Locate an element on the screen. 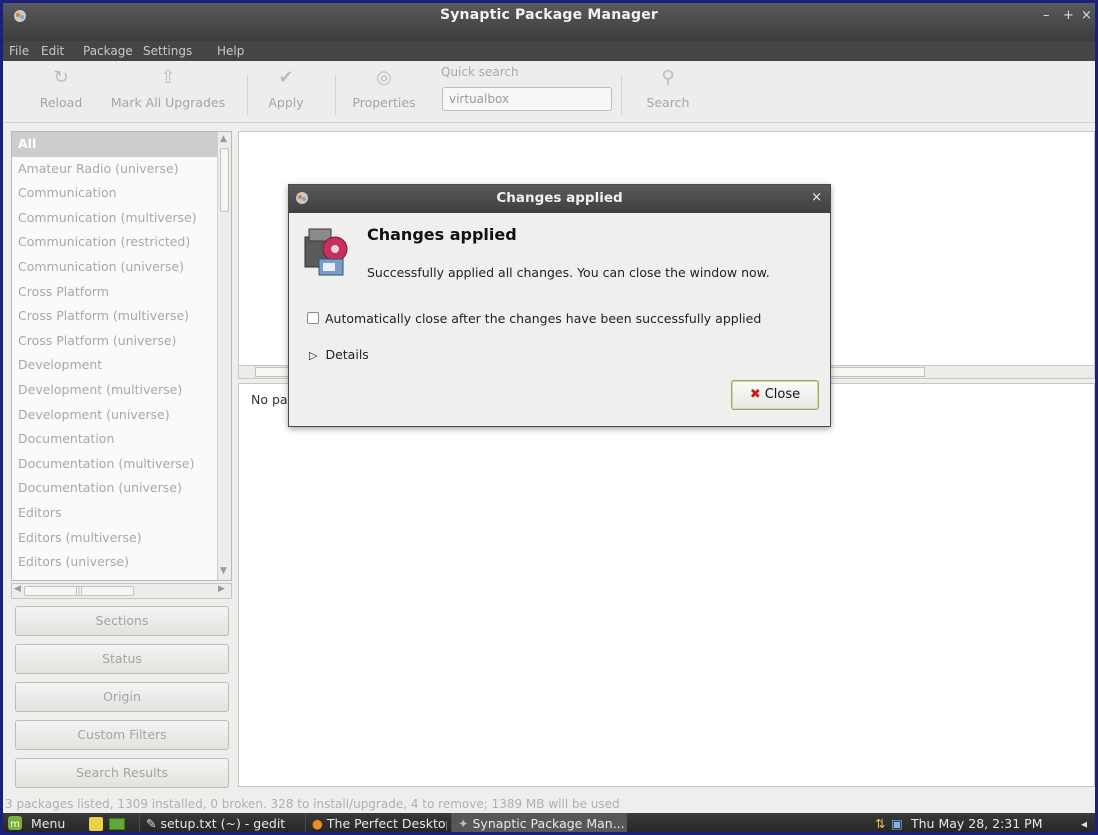 The image size is (1098, 835). category-item: Amateur Radio (universe) is located at coordinates (115, 169).